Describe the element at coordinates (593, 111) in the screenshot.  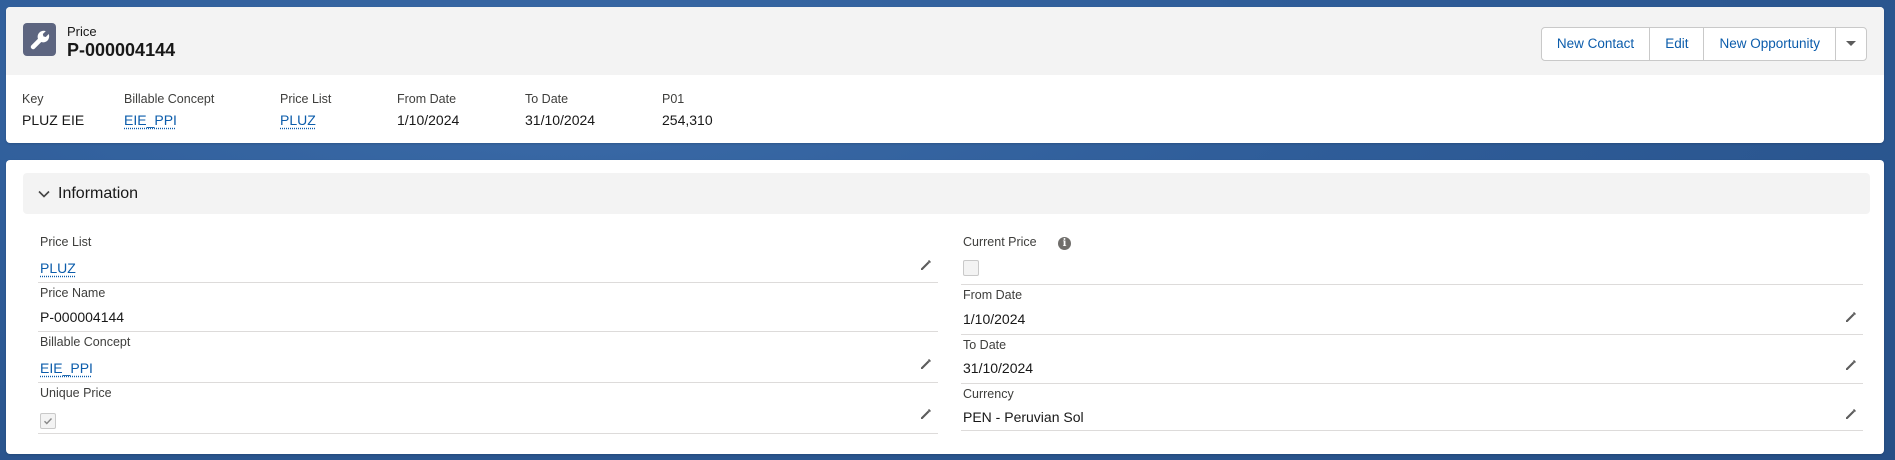
I see `highlight-to-date: To Date 31/10/2024` at that location.